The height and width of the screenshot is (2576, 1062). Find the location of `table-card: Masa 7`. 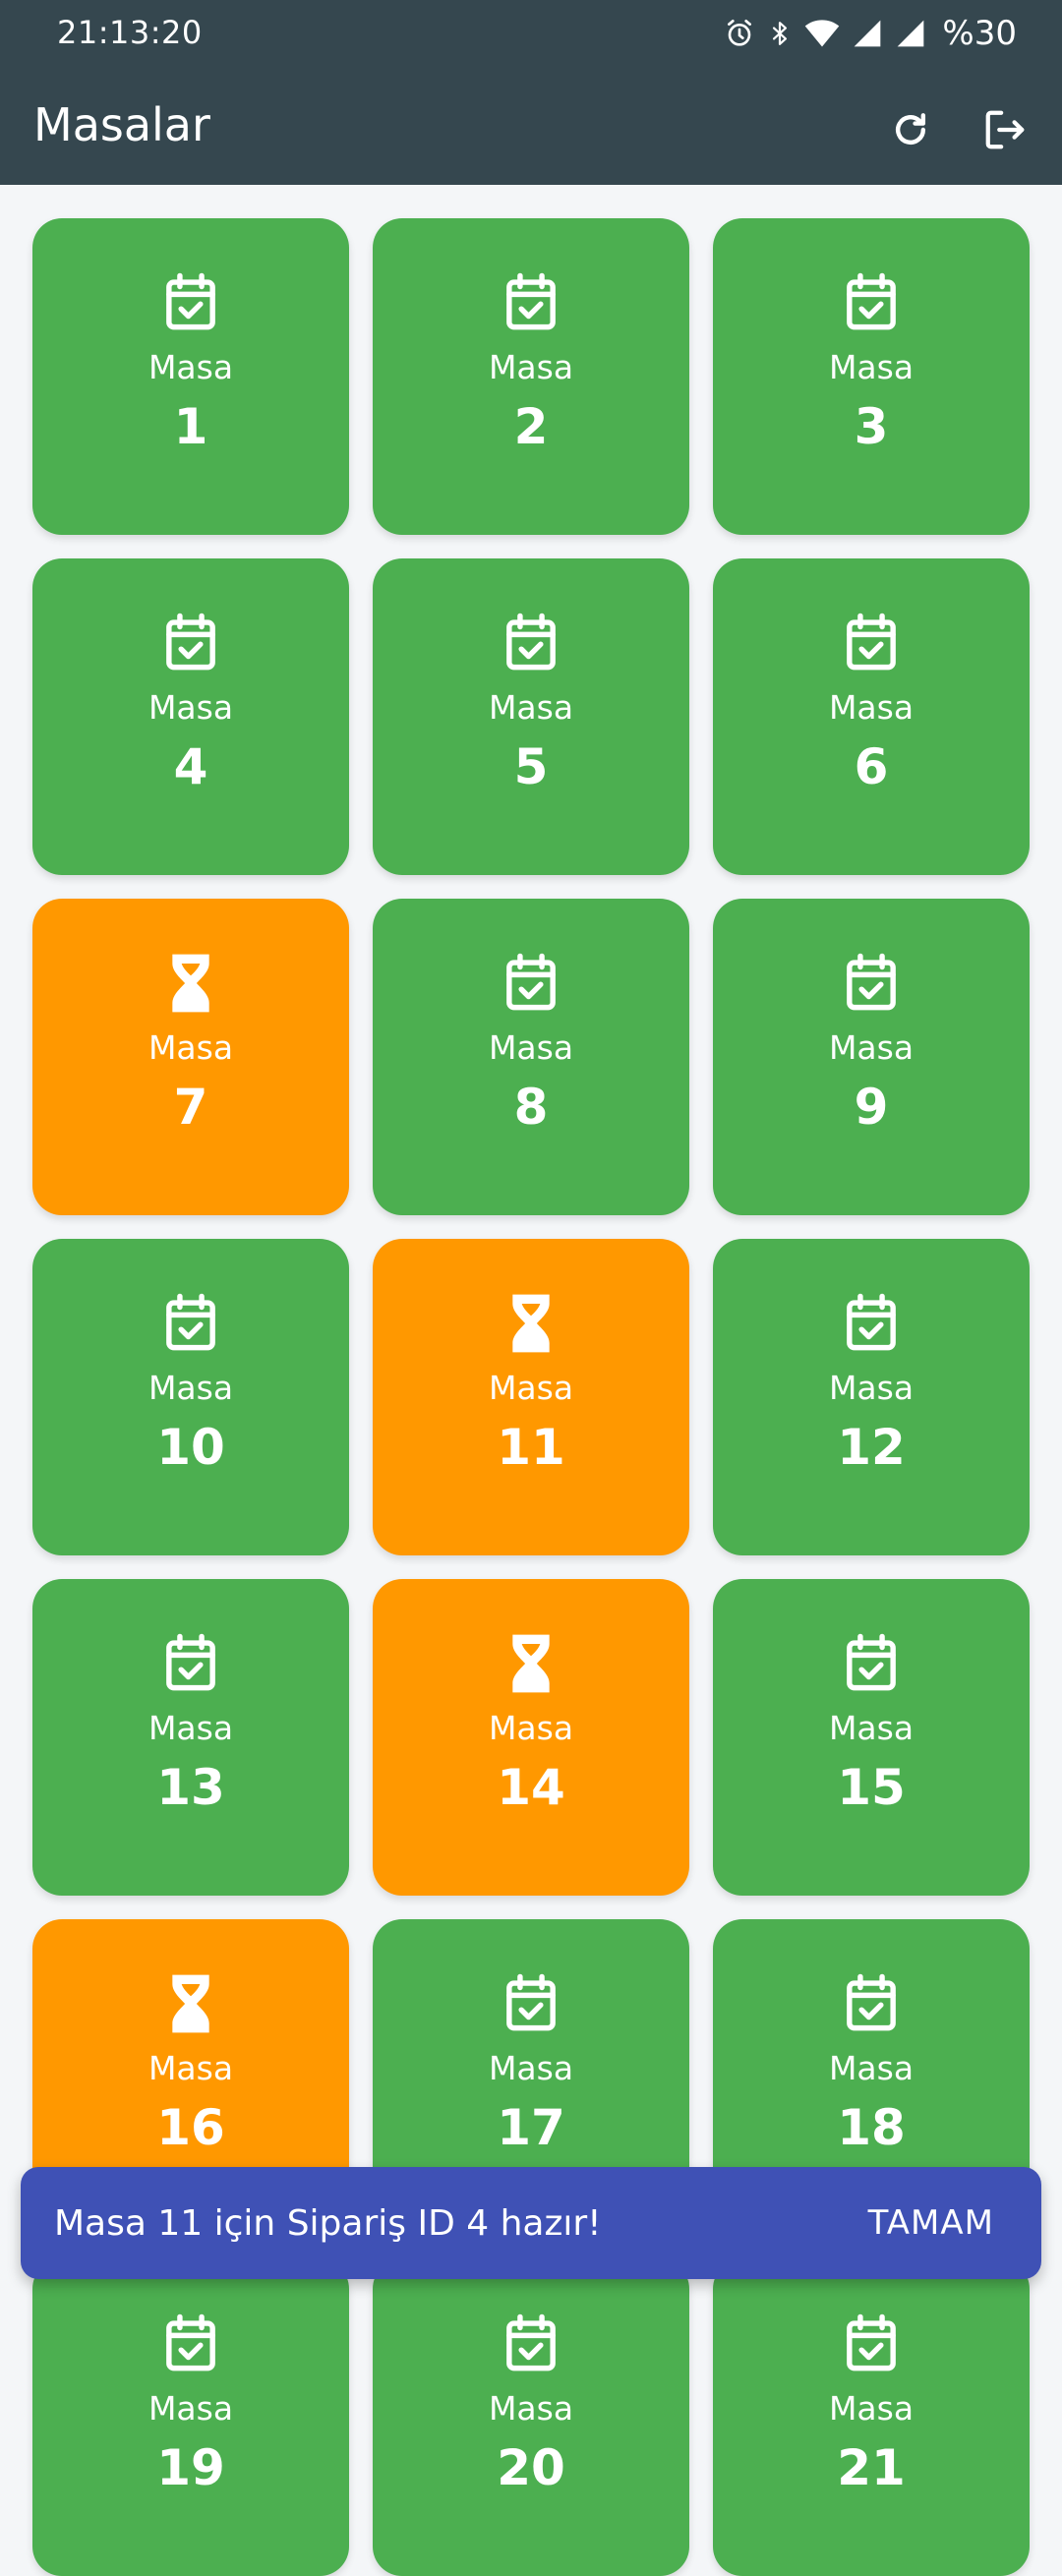

table-card: Masa 7 is located at coordinates (190, 1057).